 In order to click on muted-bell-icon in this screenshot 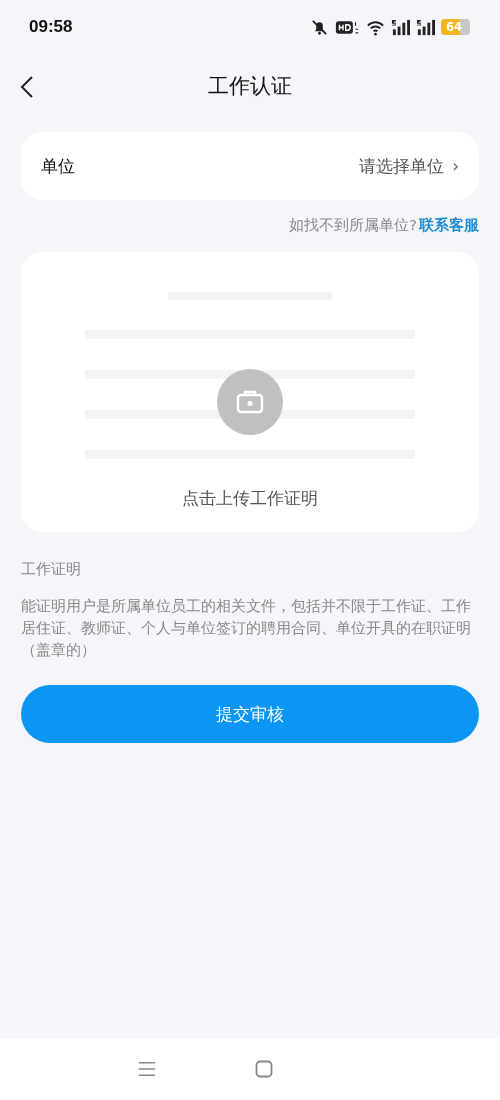, I will do `click(319, 27)`.